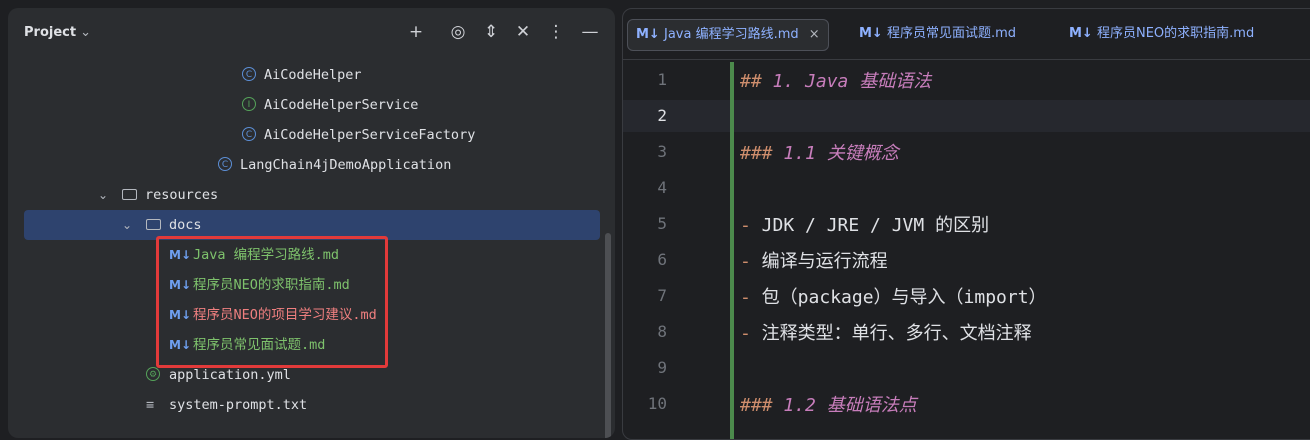 The width and height of the screenshot is (1310, 440). Describe the element at coordinates (662, 115) in the screenshot. I see `line-number: 2` at that location.